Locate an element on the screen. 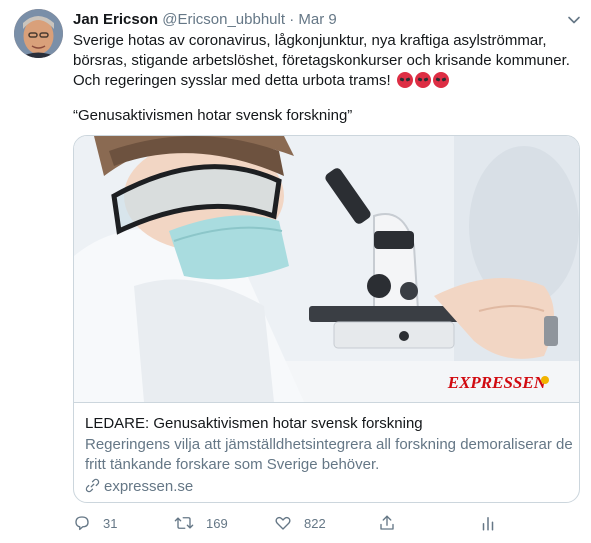 The width and height of the screenshot is (591, 543). share-icon is located at coordinates (387, 522).